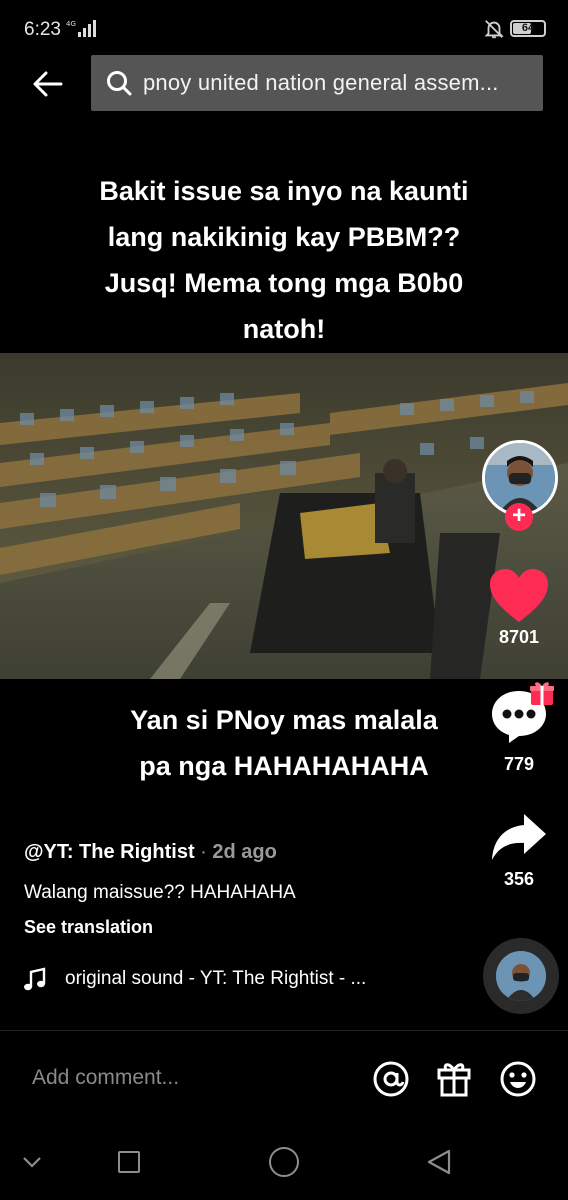 This screenshot has height=1200, width=568. What do you see at coordinates (42, 29) in the screenshot?
I see `status-time: 6:23` at bounding box center [42, 29].